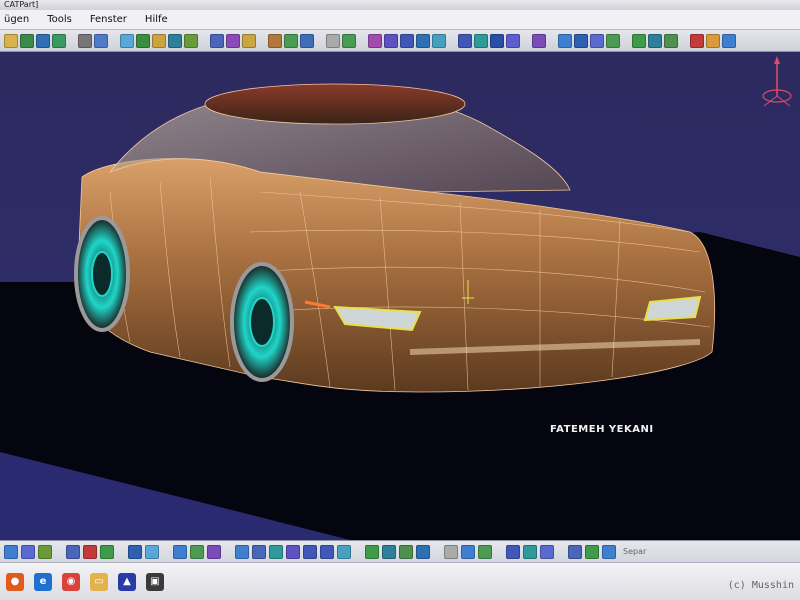  What do you see at coordinates (465, 40) in the screenshot?
I see `pad-icon` at bounding box center [465, 40].